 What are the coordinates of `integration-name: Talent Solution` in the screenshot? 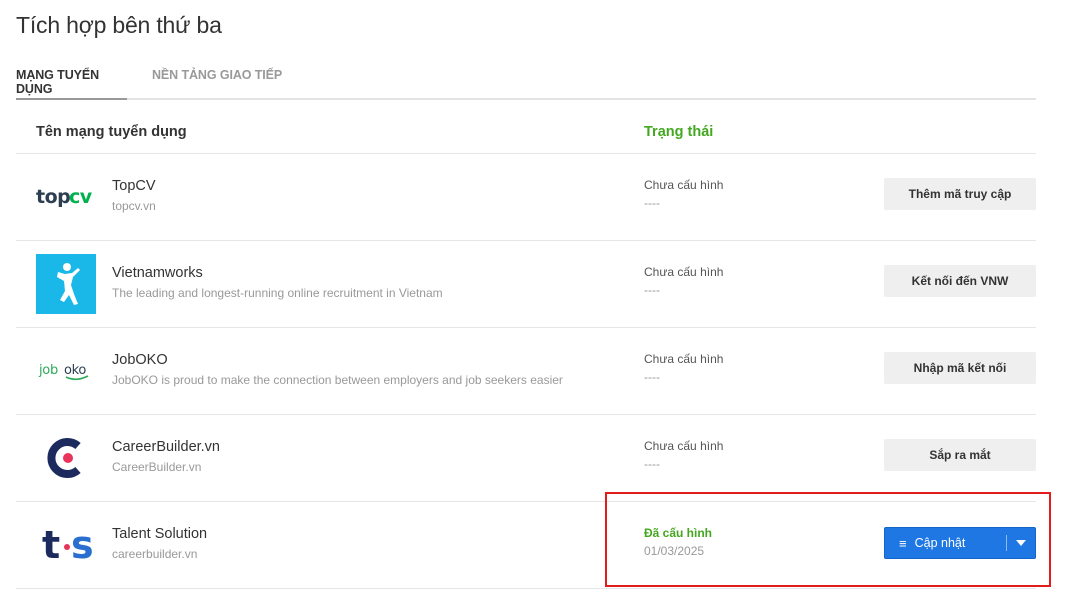 It's located at (160, 534).